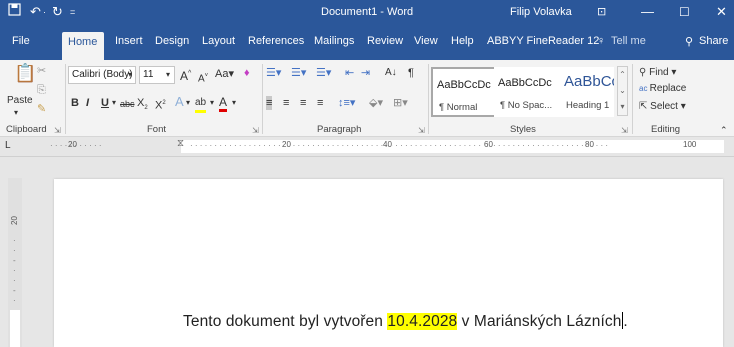 This screenshot has width=734, height=347. What do you see at coordinates (8, 146) in the screenshot?
I see `tab-selector-icon: L` at bounding box center [8, 146].